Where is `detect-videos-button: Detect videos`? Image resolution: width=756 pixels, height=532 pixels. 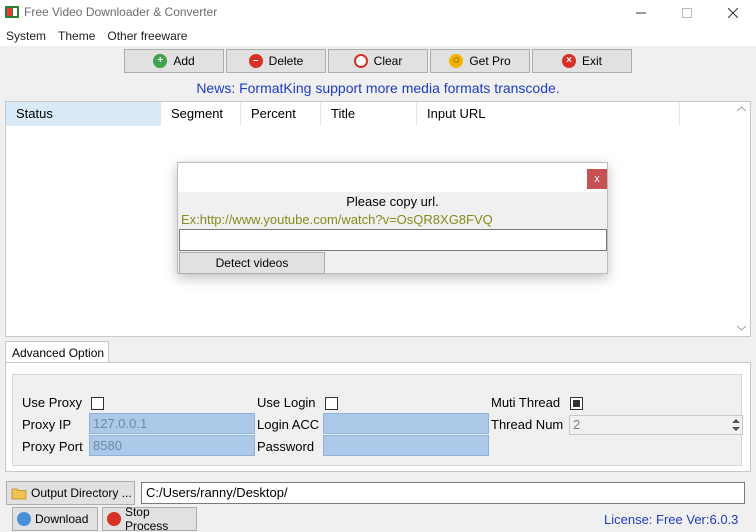 detect-videos-button: Detect videos is located at coordinates (252, 263).